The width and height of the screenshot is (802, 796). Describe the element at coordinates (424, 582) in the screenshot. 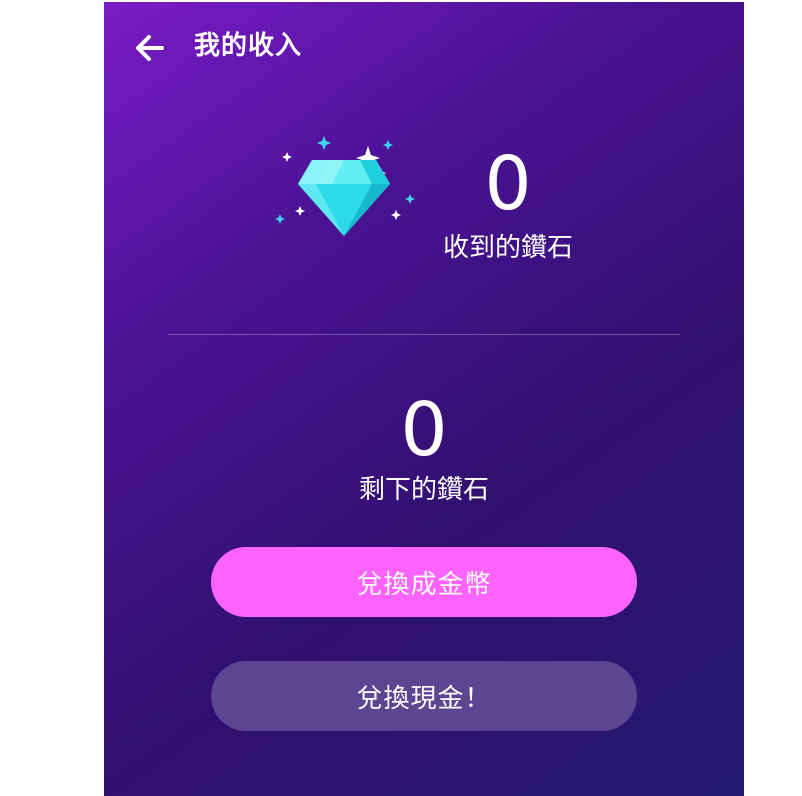

I see `exchange-coins-button: 兌換成金幣` at that location.